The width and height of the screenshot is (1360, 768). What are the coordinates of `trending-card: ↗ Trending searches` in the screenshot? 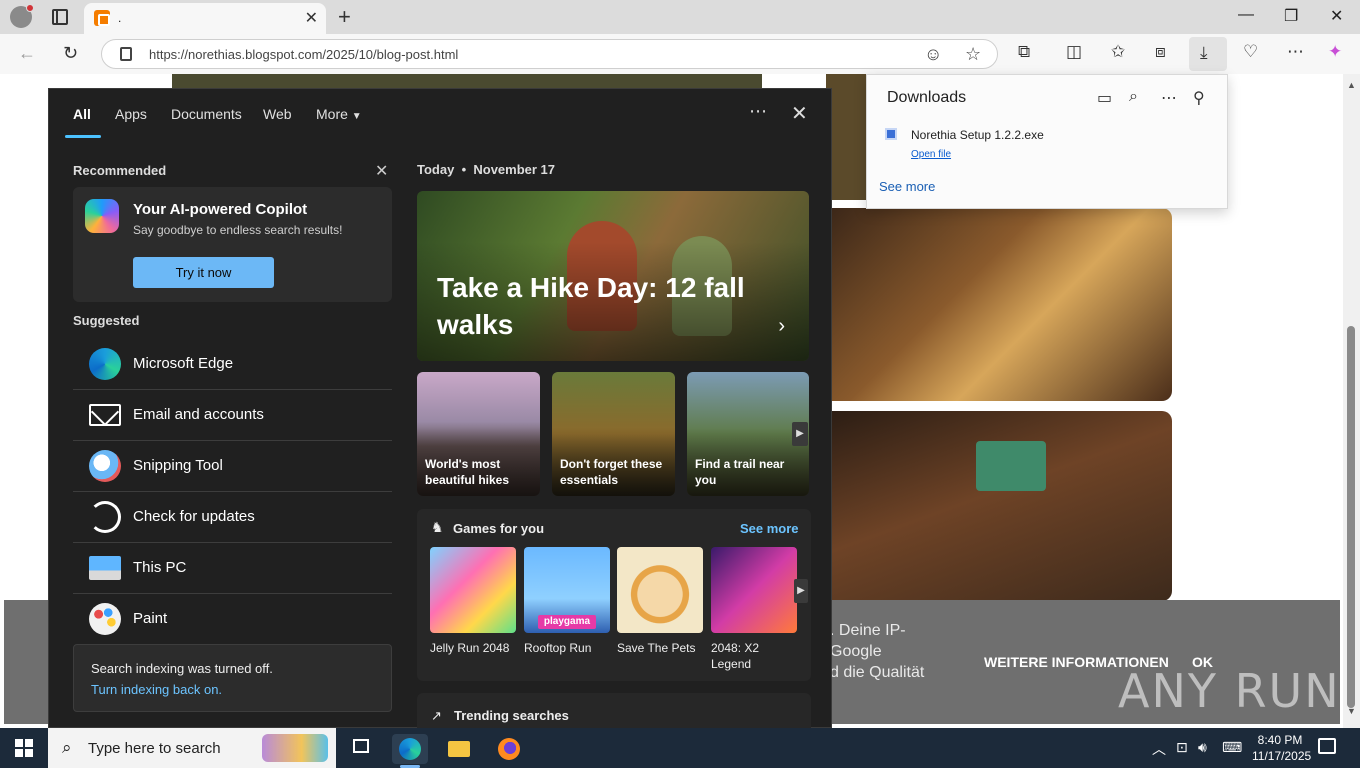 It's located at (614, 711).